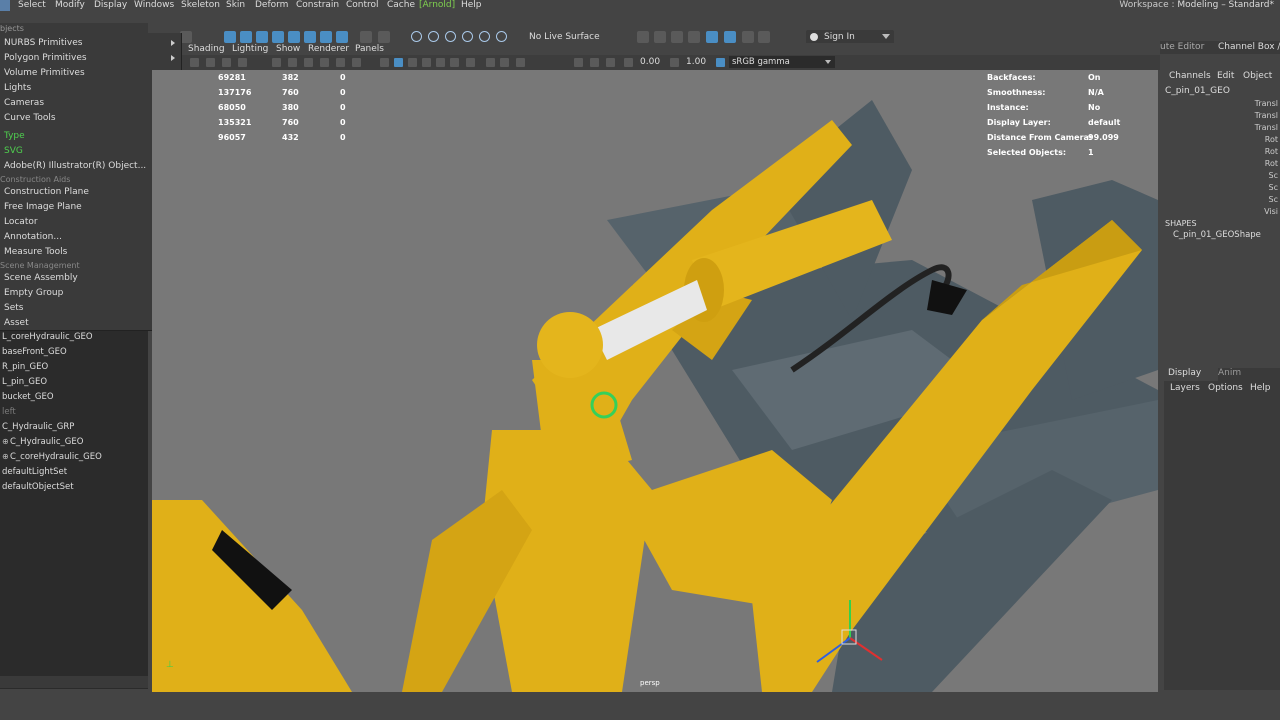  What do you see at coordinates (366, 37) in the screenshot?
I see `lock-icon` at bounding box center [366, 37].